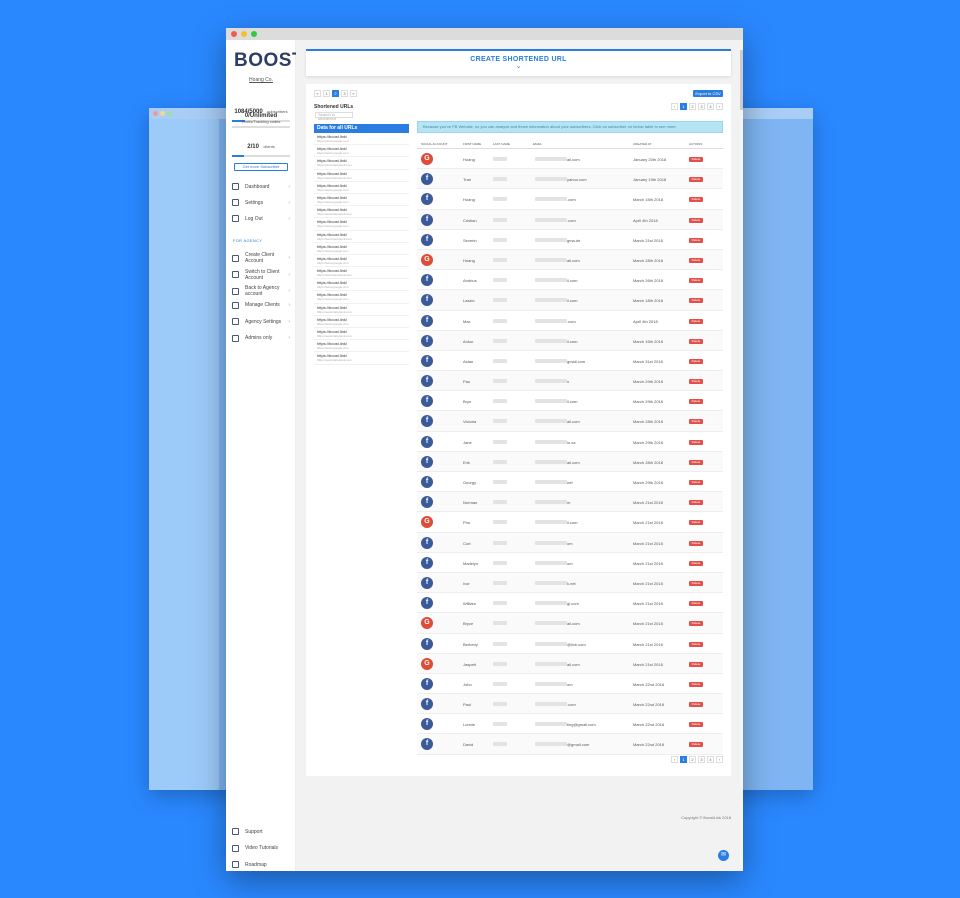 This screenshot has height=898, width=960. I want to click on table-row: f Pau n March 29th 2018 Delete, so click(570, 381).